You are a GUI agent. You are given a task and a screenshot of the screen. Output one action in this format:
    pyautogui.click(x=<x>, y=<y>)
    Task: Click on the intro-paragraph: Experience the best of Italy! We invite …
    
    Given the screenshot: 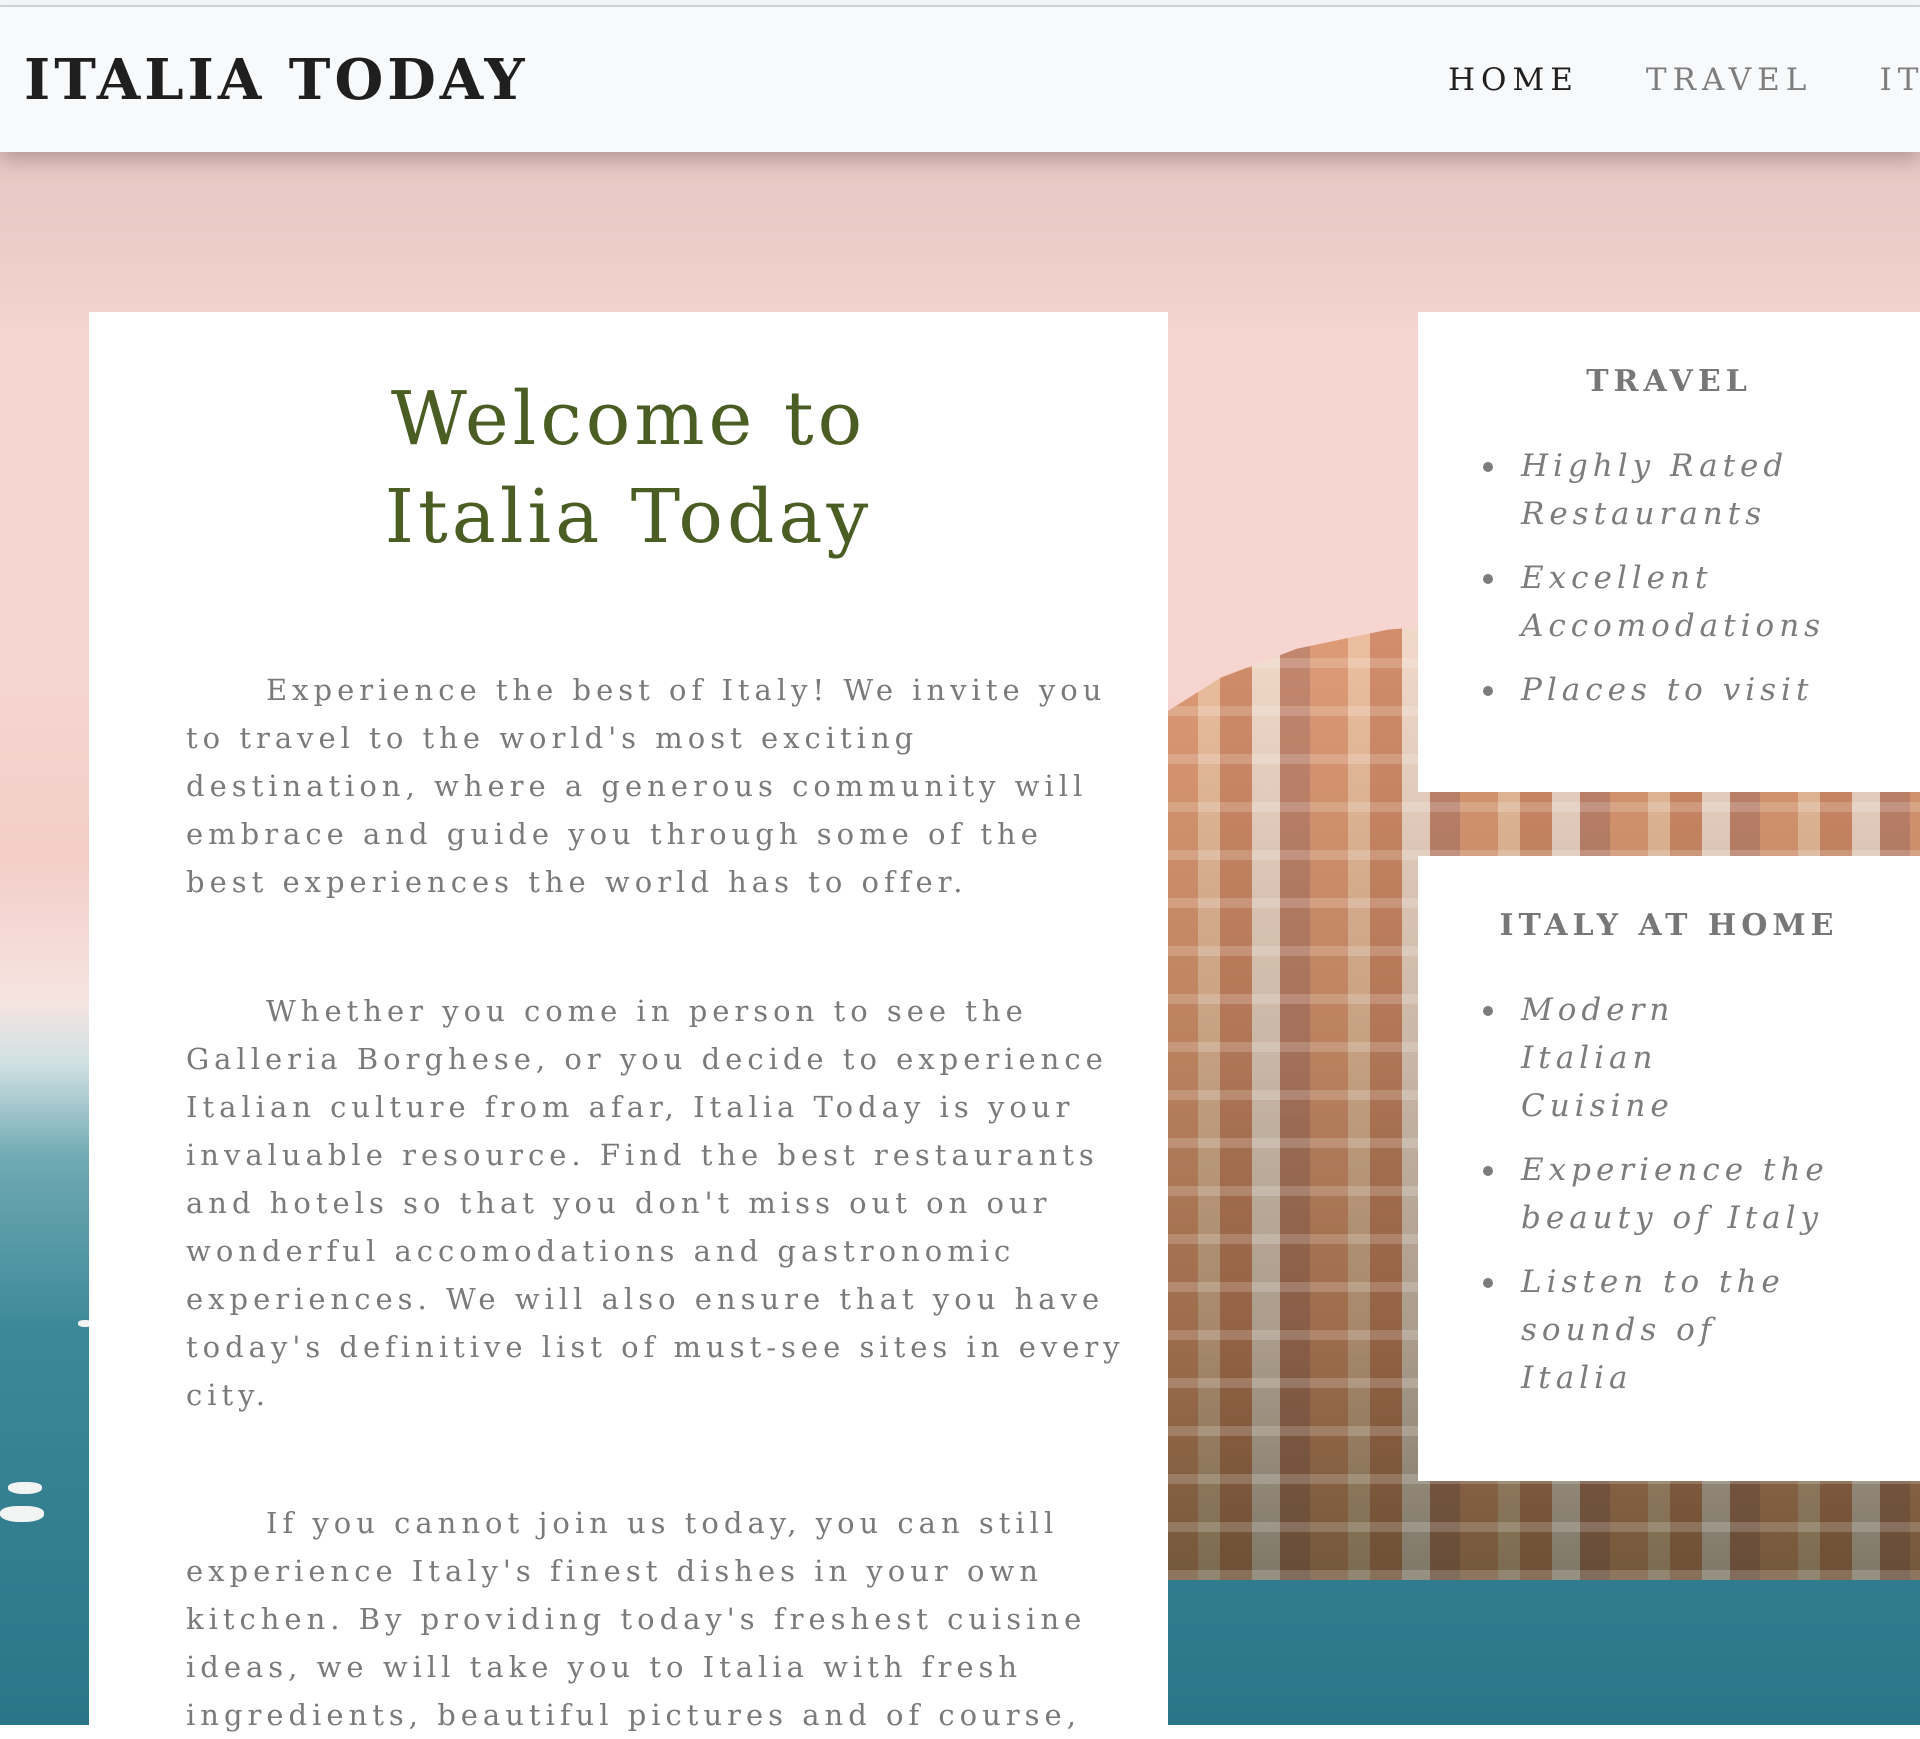 What is the action you would take?
    pyautogui.click(x=646, y=786)
    